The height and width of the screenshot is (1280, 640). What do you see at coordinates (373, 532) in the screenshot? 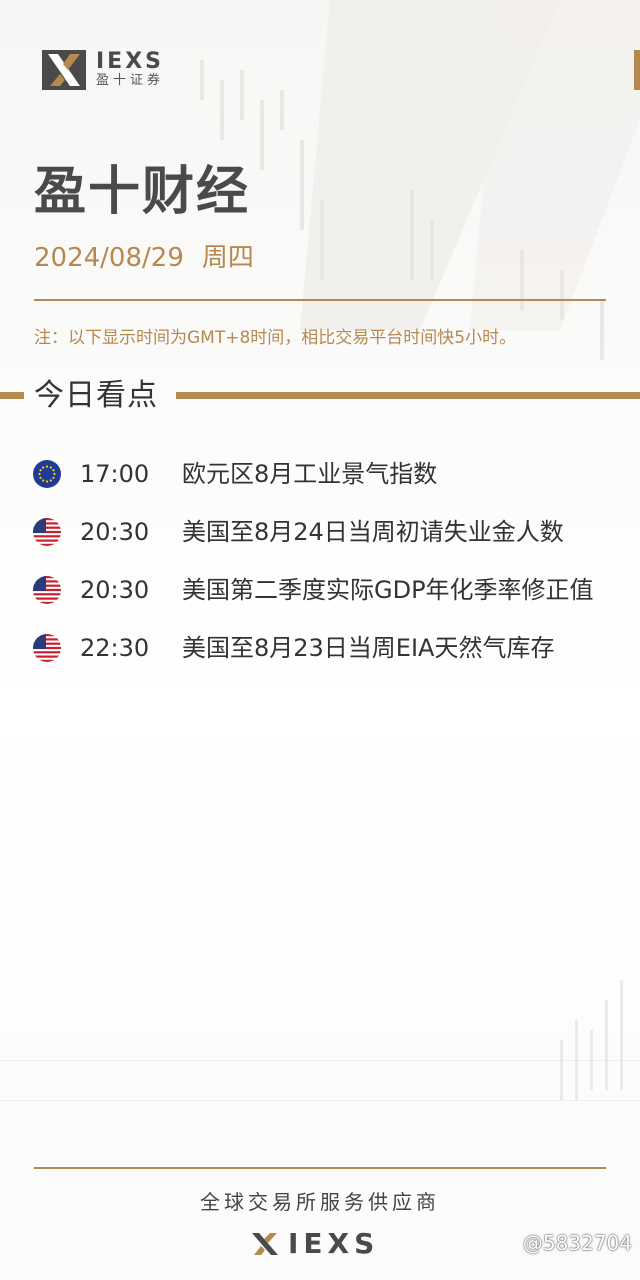
I see `event-name: 美国至8月24日当周初请失业金人数` at bounding box center [373, 532].